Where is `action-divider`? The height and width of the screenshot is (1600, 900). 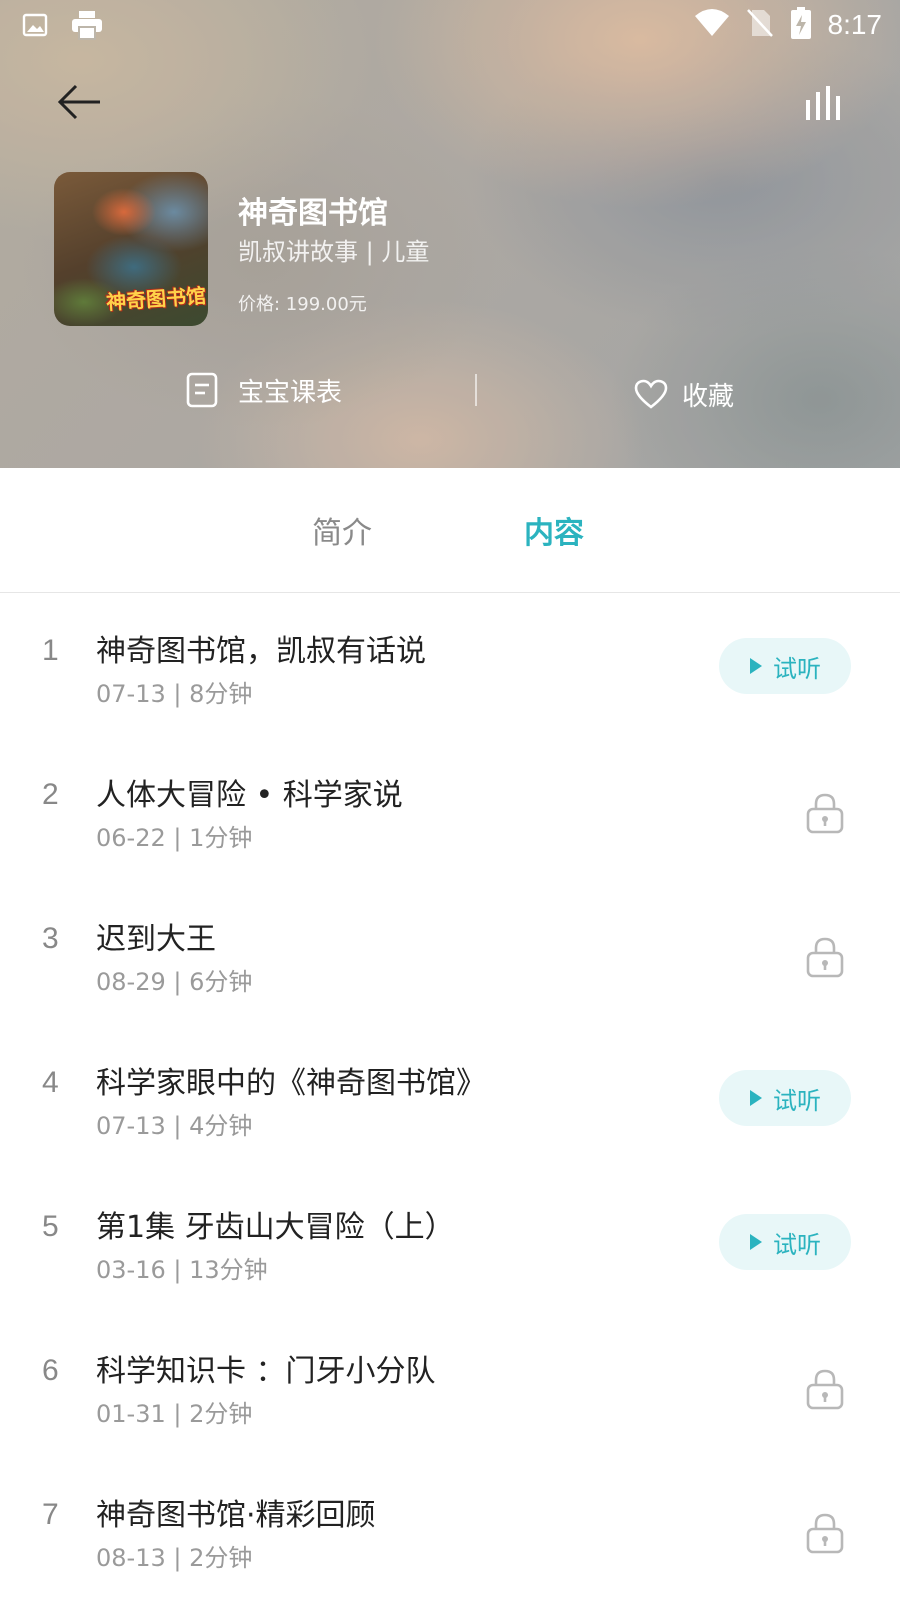
action-divider is located at coordinates (476, 390).